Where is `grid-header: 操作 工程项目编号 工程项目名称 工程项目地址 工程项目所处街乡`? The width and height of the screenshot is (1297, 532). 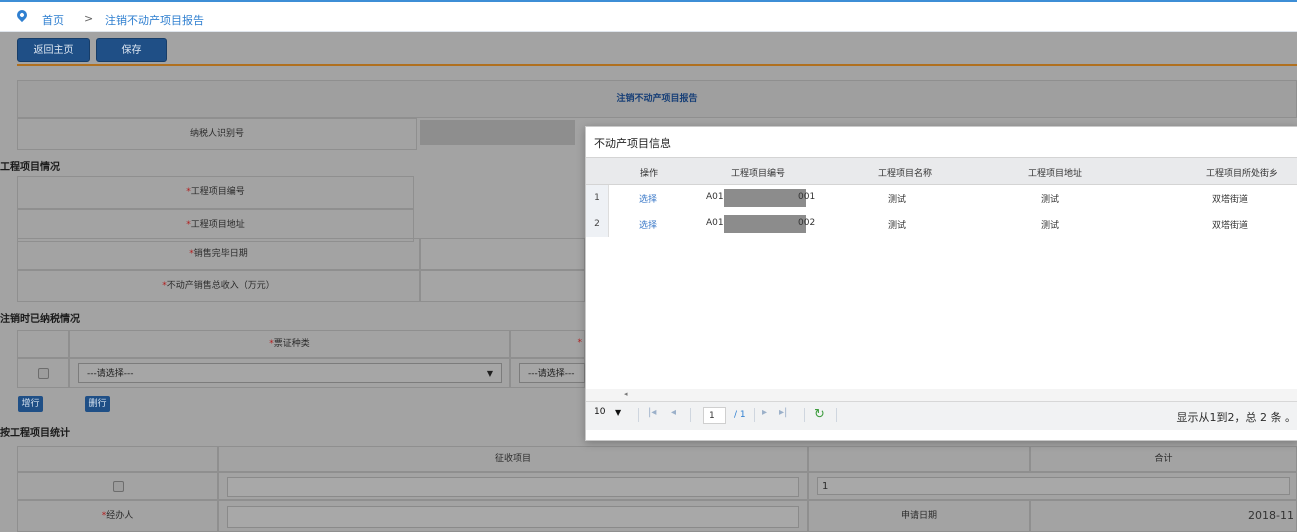 grid-header: 操作 工程项目编号 工程项目名称 工程项目地址 工程项目所处街乡 is located at coordinates (941, 171).